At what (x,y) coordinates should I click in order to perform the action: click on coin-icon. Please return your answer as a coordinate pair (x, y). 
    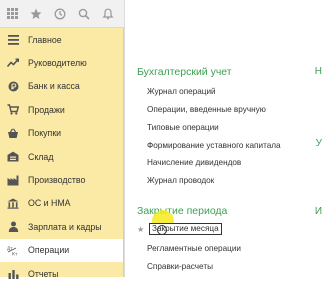
    Looking at the image, I should click on (13, 86).